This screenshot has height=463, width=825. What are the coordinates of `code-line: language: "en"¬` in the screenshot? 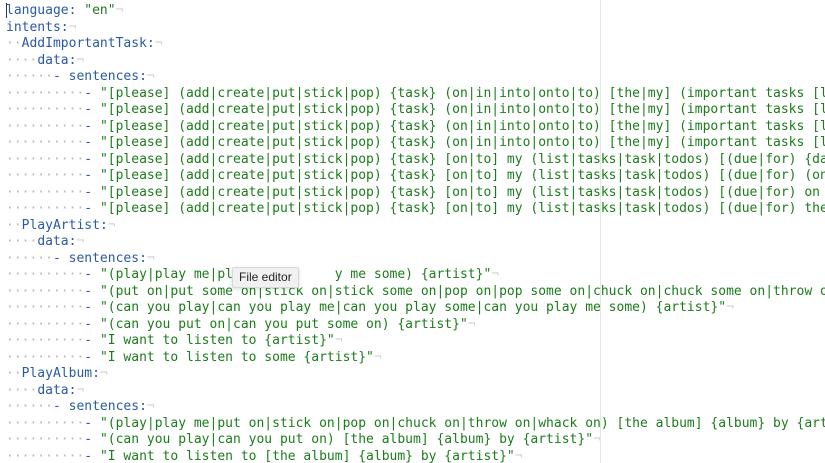 It's located at (64, 11).